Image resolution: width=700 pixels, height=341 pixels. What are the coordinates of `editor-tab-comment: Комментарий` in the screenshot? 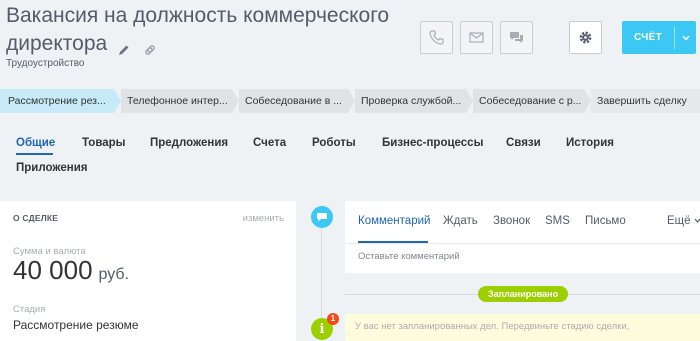 It's located at (394, 221).